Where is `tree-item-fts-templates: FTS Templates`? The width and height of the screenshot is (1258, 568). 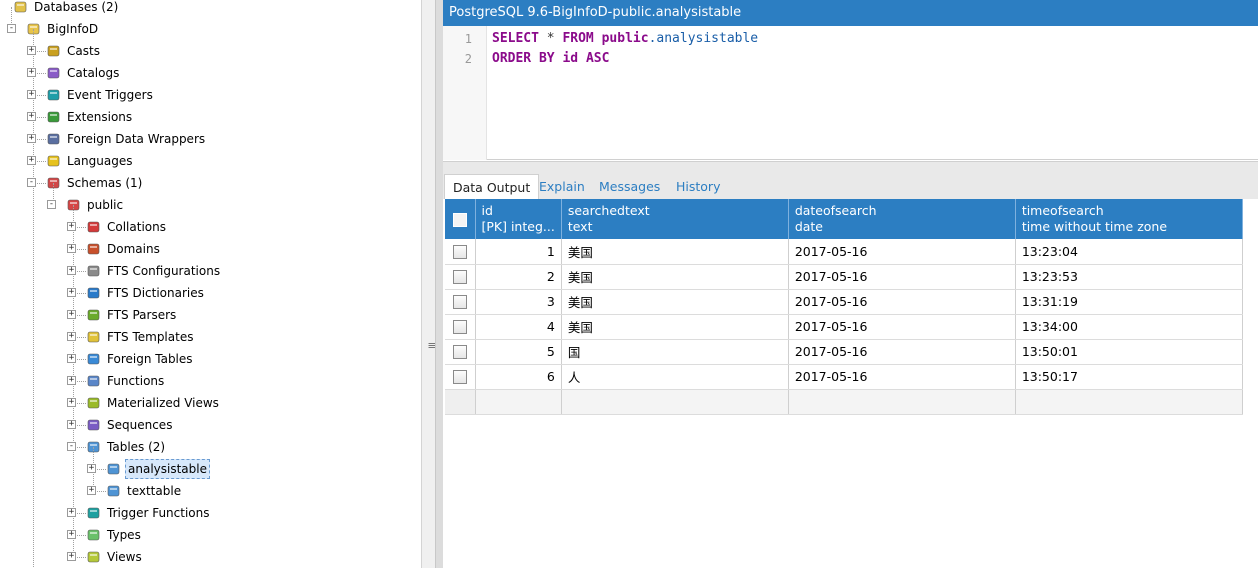
tree-item-fts-templates: FTS Templates is located at coordinates (140, 337).